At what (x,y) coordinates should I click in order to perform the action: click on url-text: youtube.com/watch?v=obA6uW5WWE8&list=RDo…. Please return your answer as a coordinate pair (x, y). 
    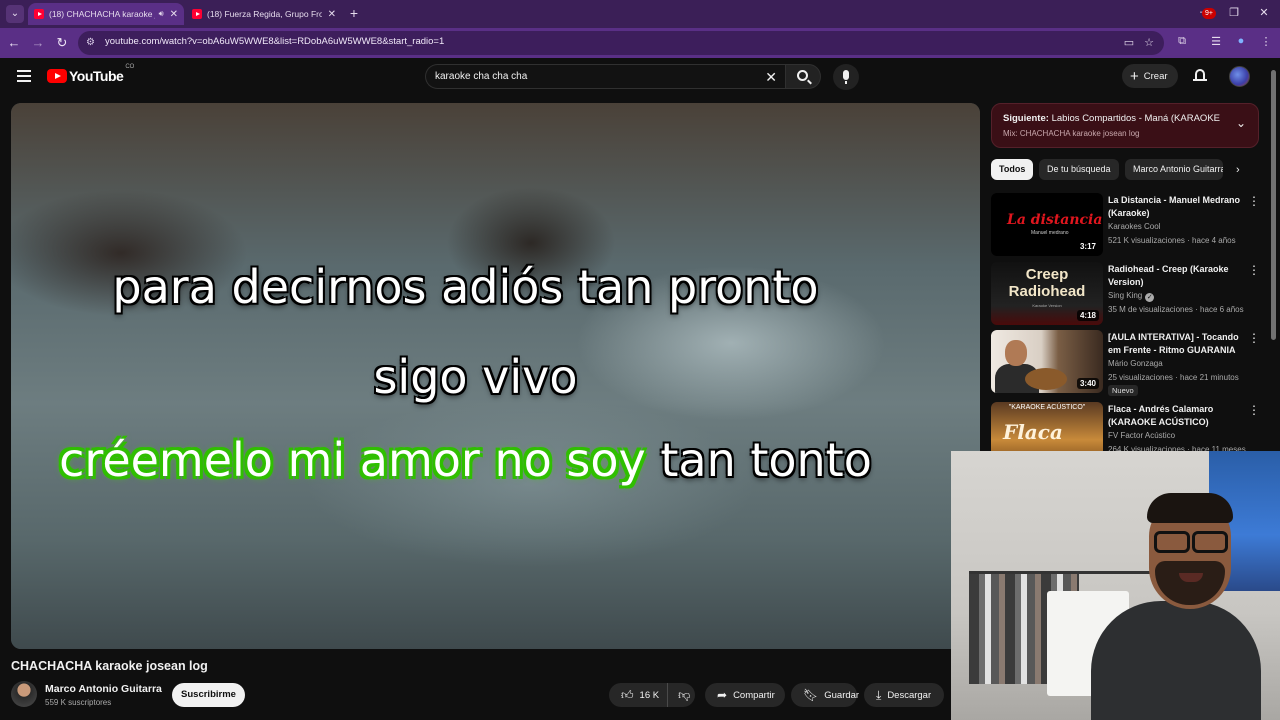
    Looking at the image, I should click on (274, 41).